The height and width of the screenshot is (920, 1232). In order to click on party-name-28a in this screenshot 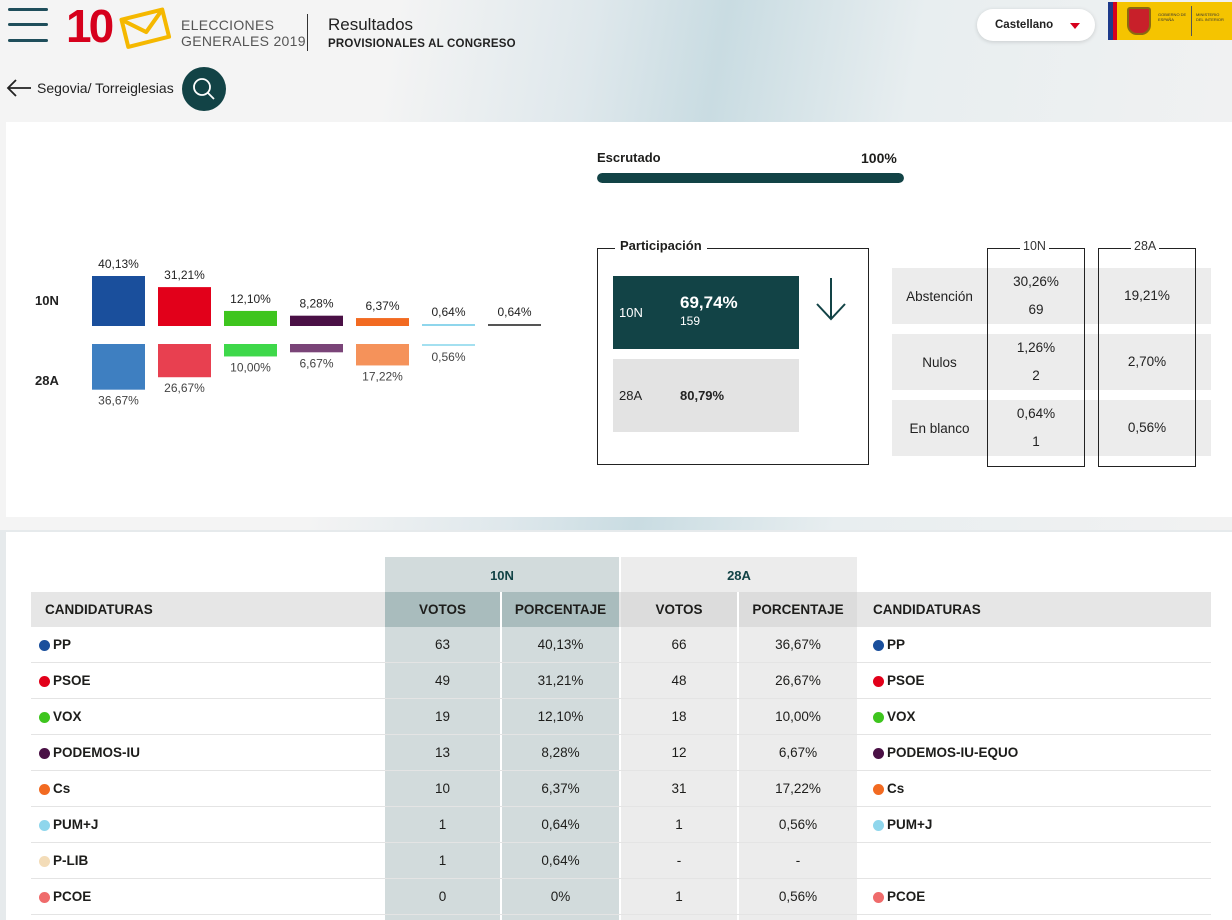, I will do `click(1035, 861)`.